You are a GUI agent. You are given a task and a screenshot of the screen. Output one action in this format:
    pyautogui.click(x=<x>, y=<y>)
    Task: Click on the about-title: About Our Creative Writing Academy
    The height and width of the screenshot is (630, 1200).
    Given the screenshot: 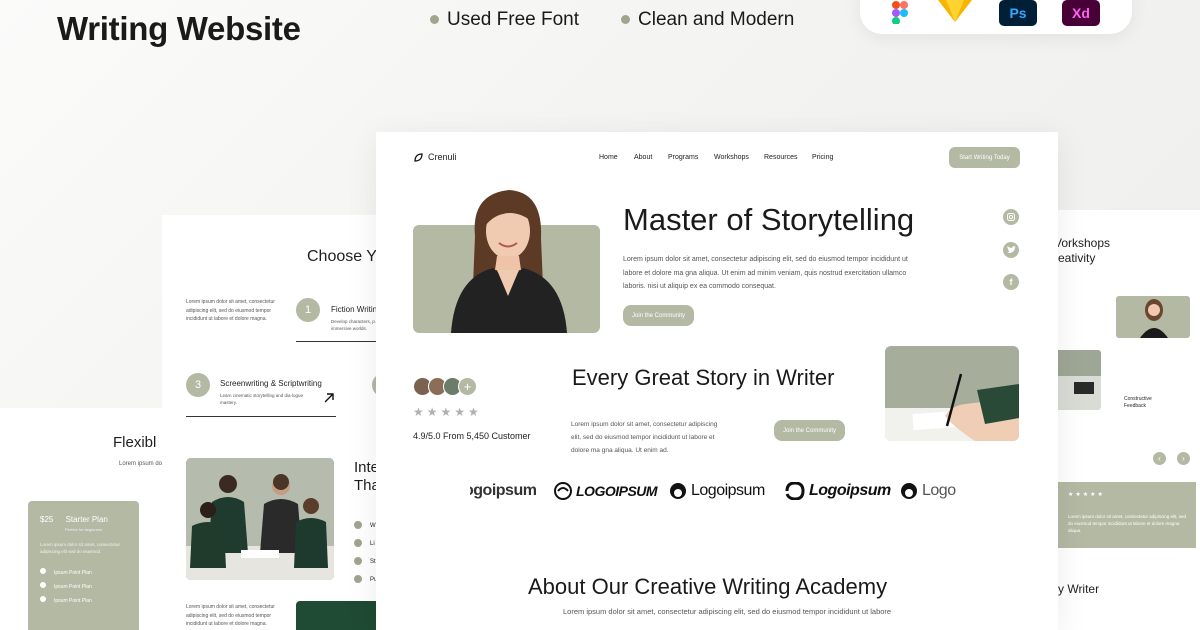 What is the action you would take?
    pyautogui.click(x=708, y=586)
    